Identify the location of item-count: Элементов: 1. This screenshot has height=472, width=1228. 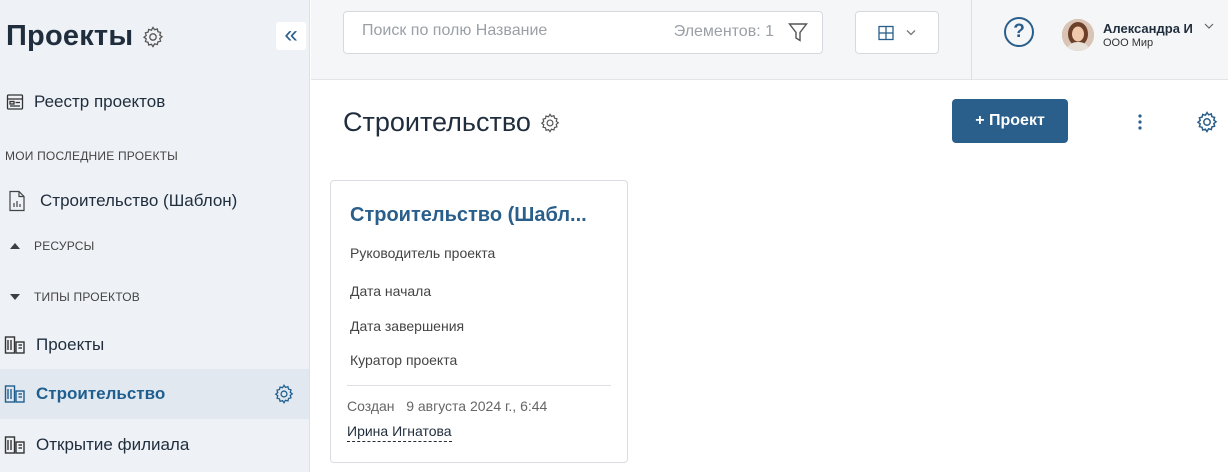
(723, 31).